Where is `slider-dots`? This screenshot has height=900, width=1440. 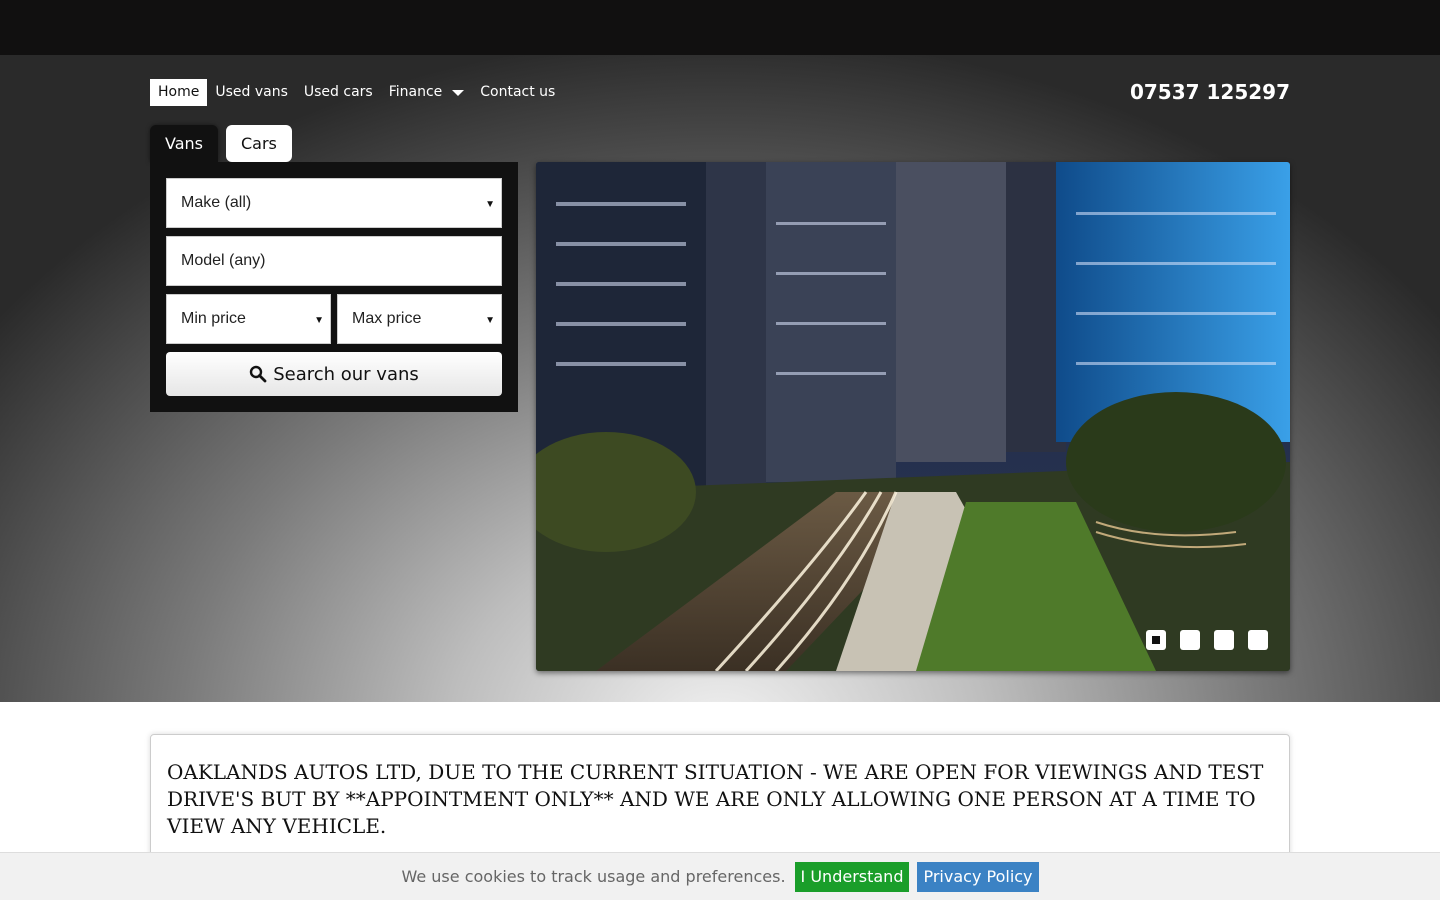 slider-dots is located at coordinates (1200, 640).